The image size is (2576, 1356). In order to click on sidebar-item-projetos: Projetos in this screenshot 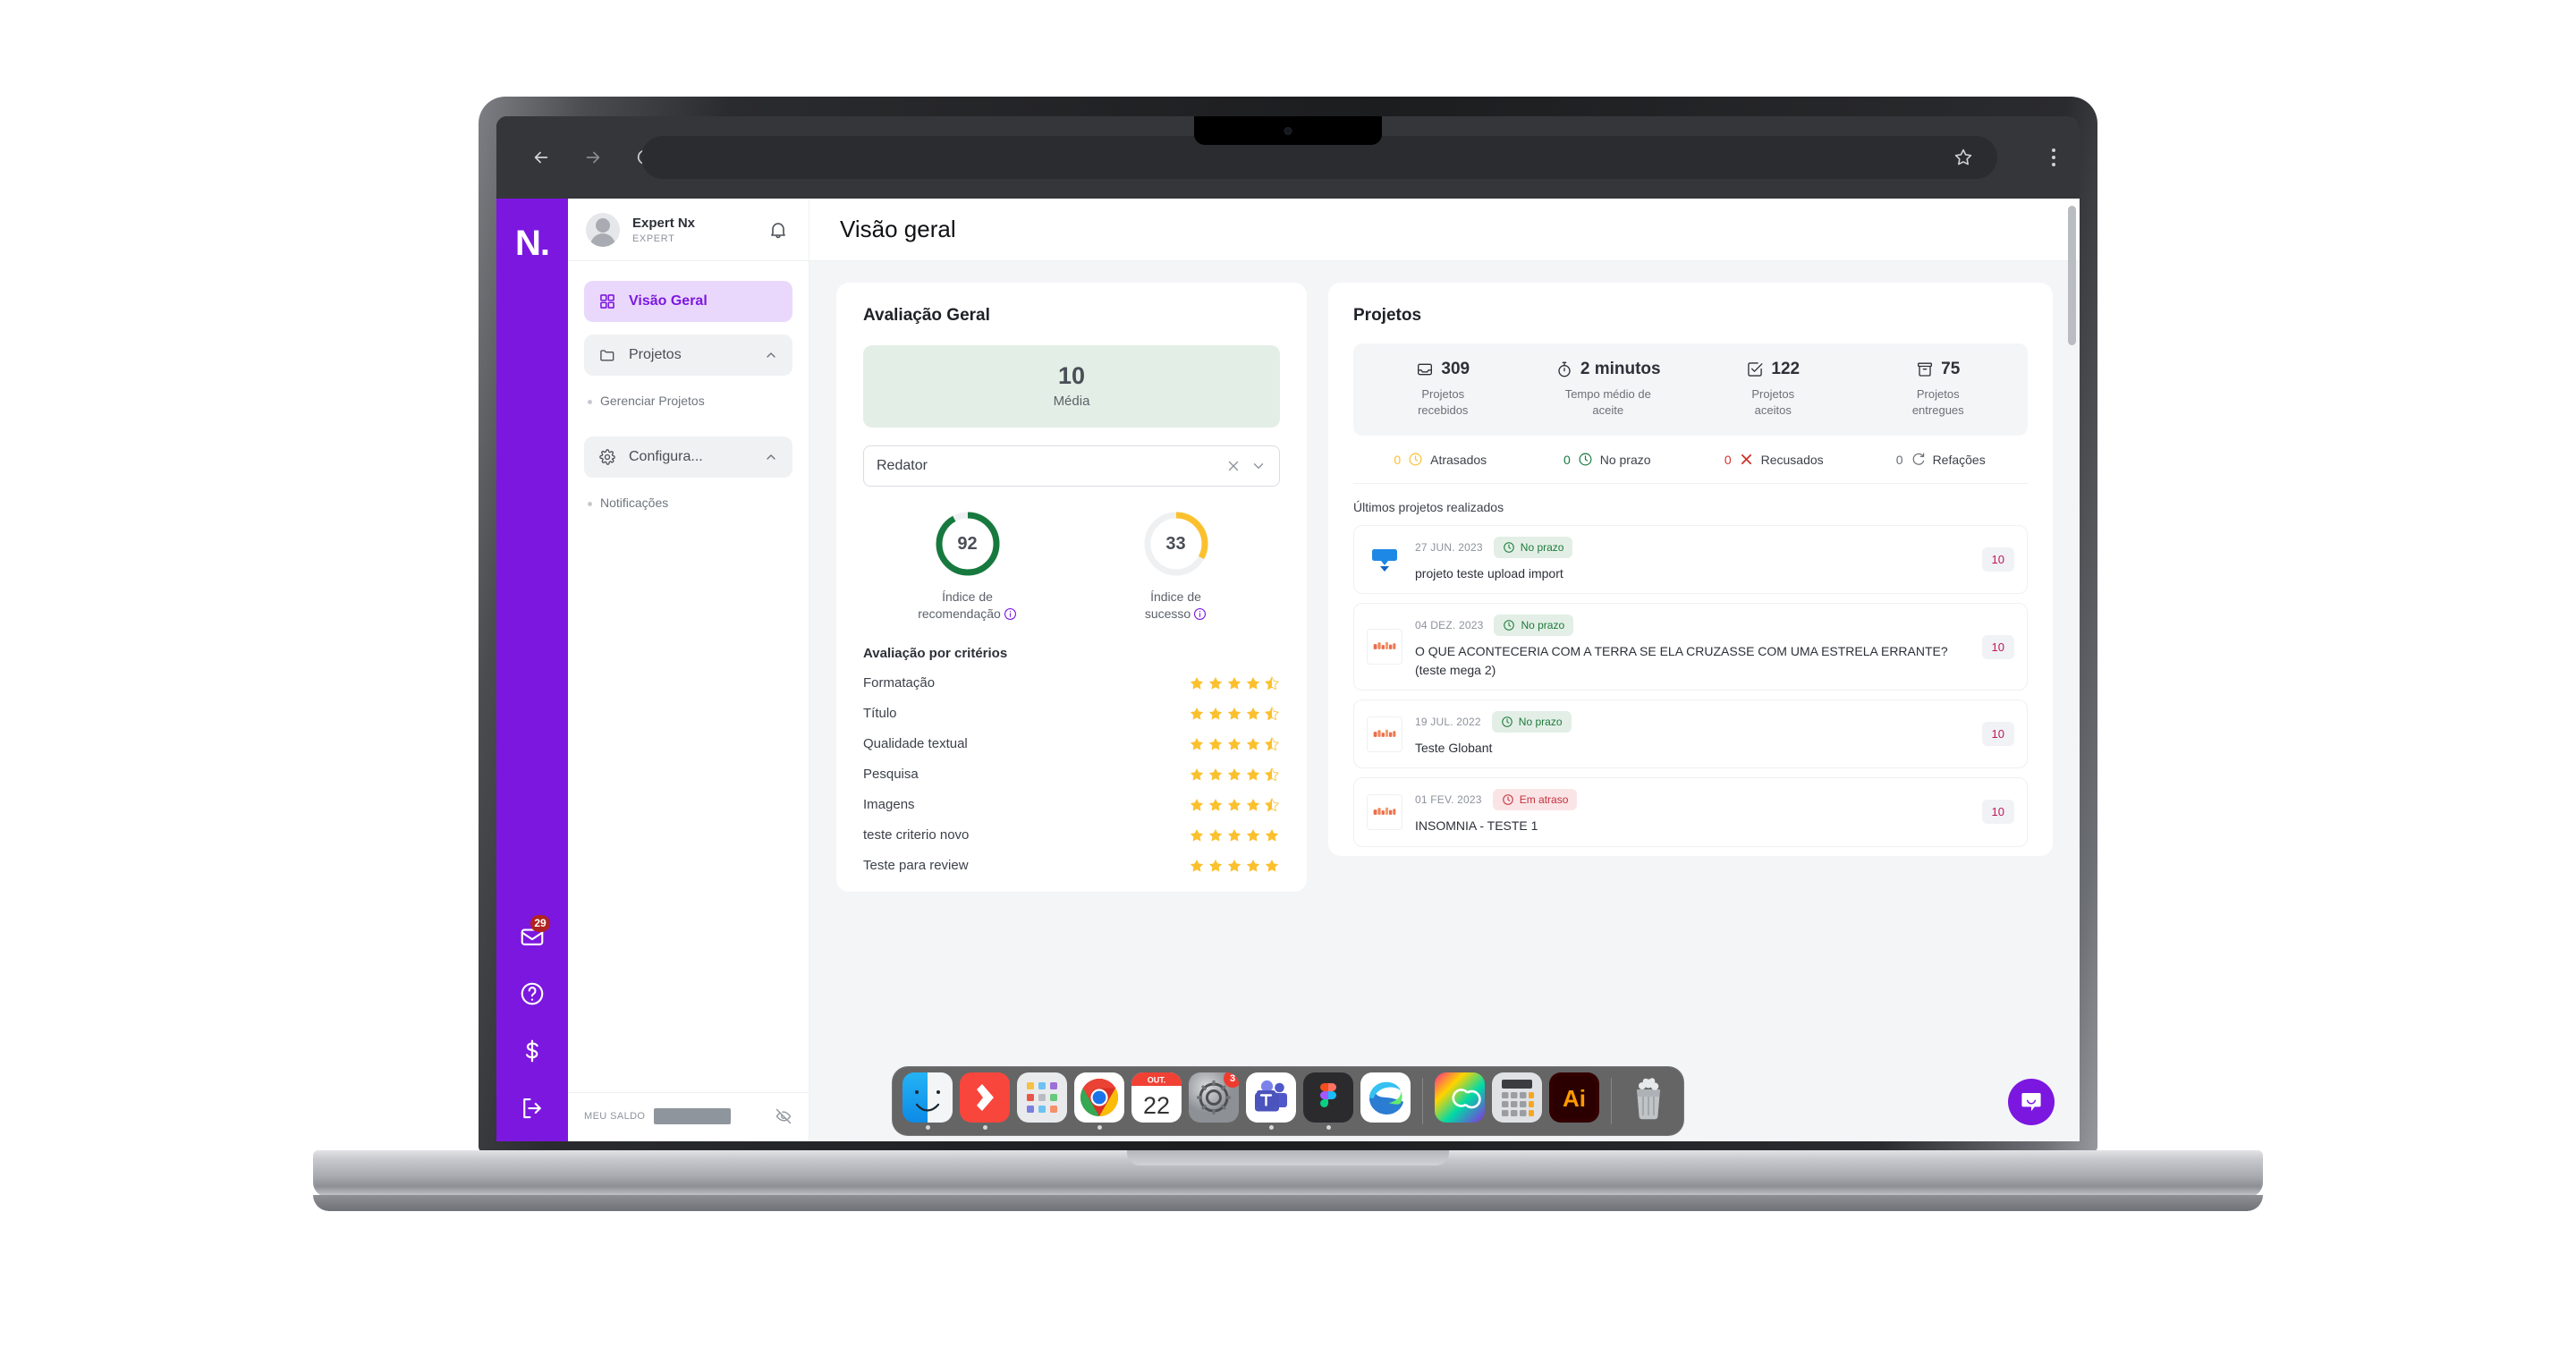, I will do `click(688, 355)`.